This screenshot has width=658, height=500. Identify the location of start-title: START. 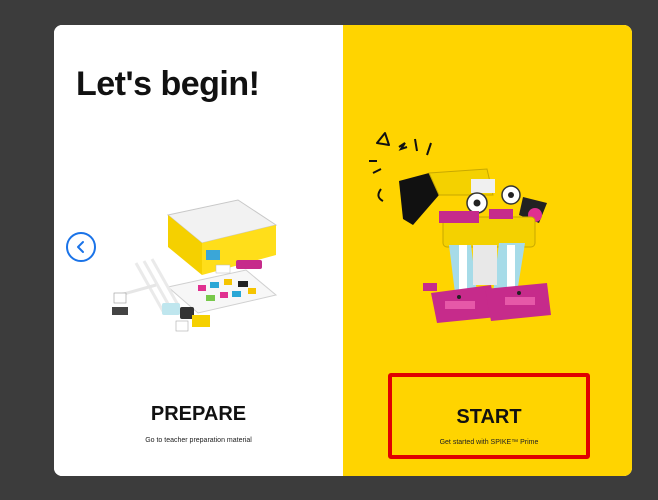
(489, 417).